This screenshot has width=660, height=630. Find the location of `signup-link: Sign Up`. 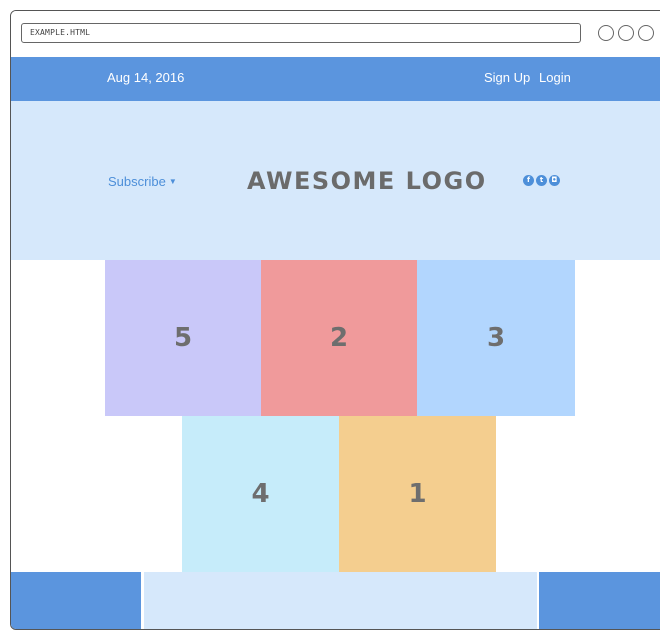

signup-link: Sign Up is located at coordinates (507, 77).